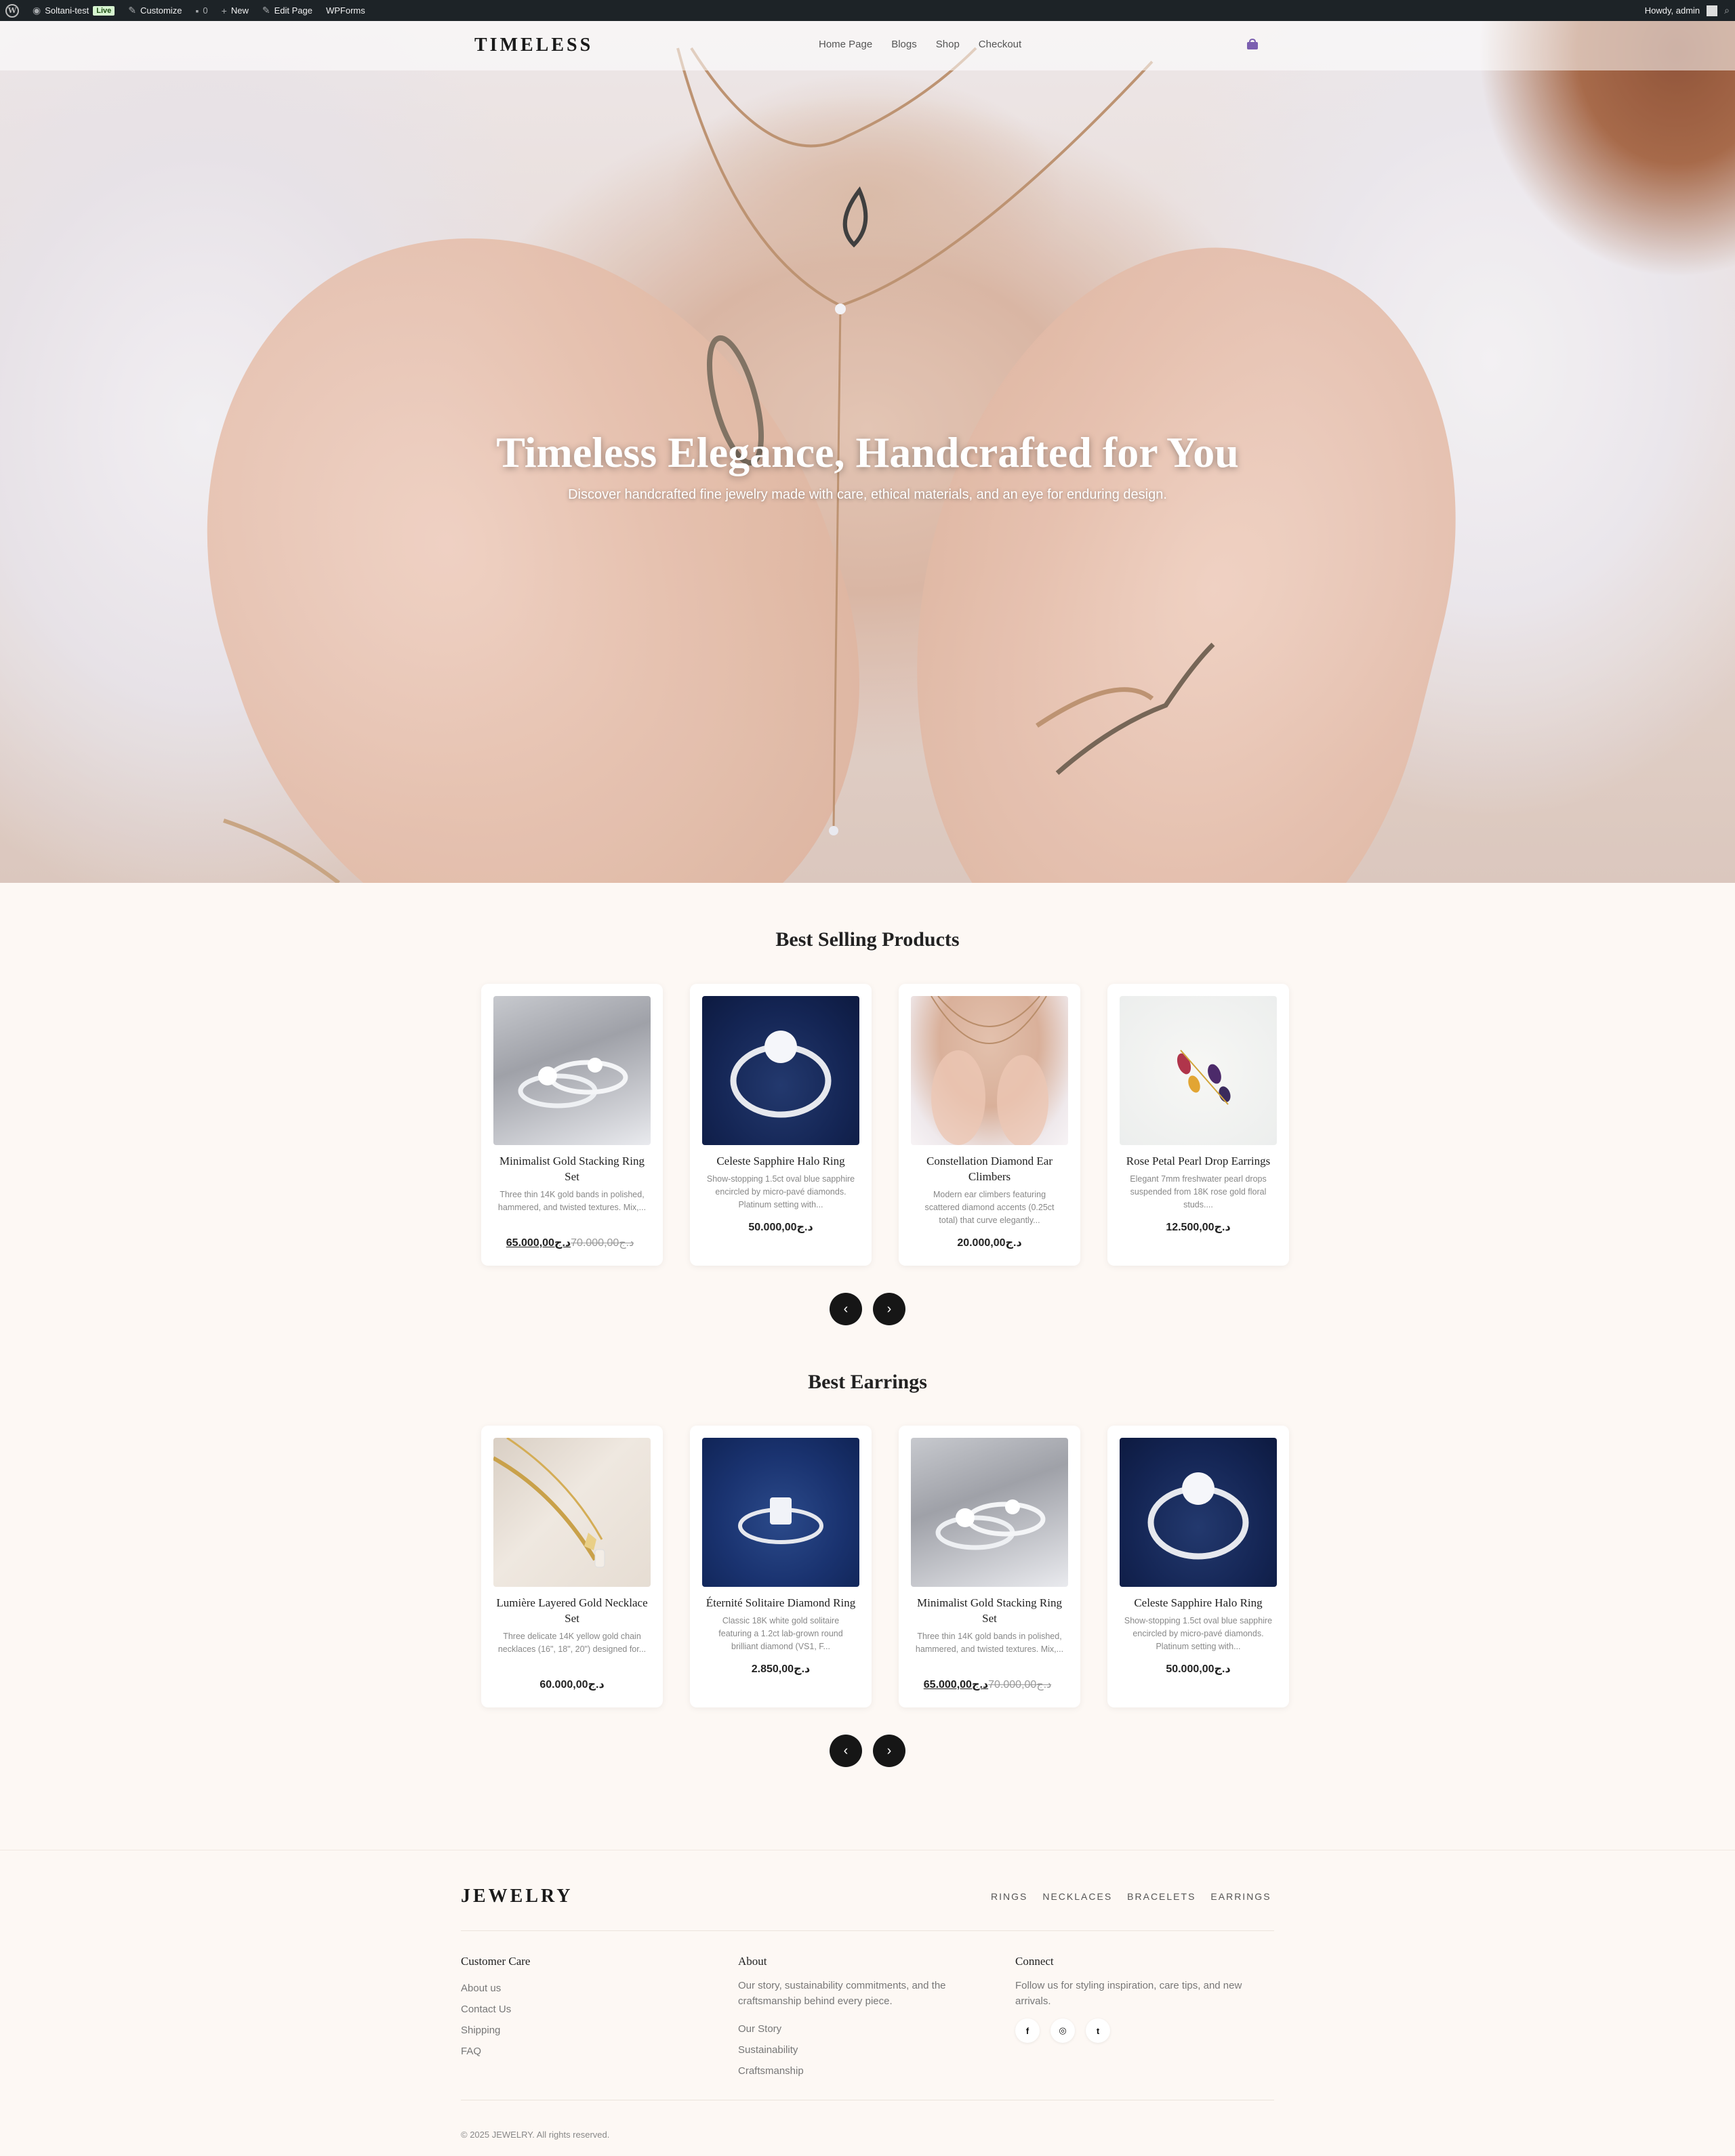  Describe the element at coordinates (1062, 2030) in the screenshot. I see `instagram-icon: ◎` at that location.